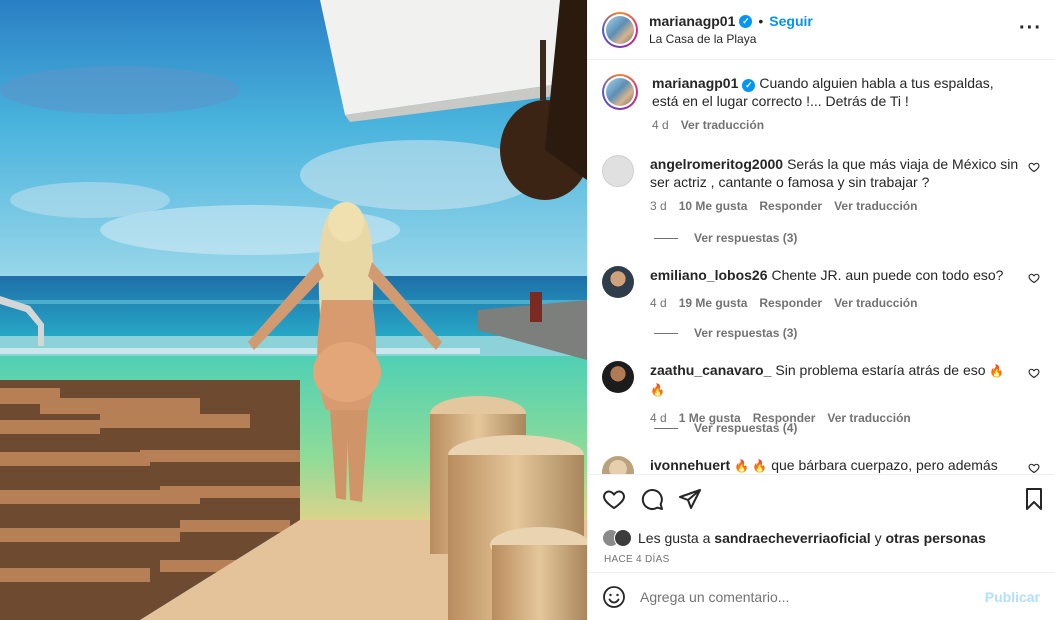 The height and width of the screenshot is (620, 1054). I want to click on view-replies-label: Ver respuestas (4), so click(746, 428).